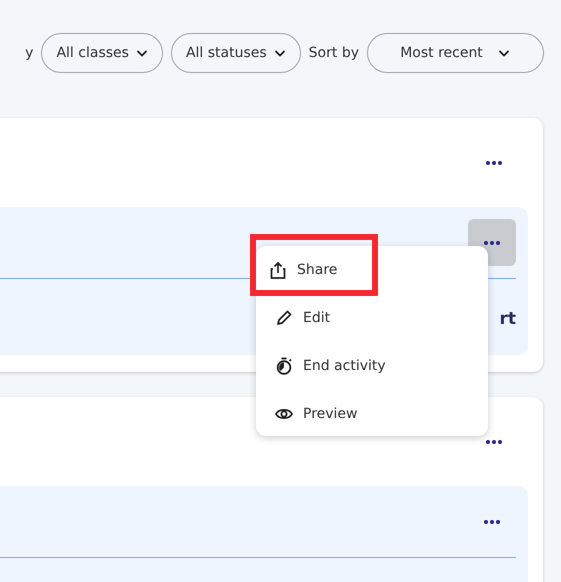  Describe the element at coordinates (29, 53) in the screenshot. I see `filter-label: y` at that location.